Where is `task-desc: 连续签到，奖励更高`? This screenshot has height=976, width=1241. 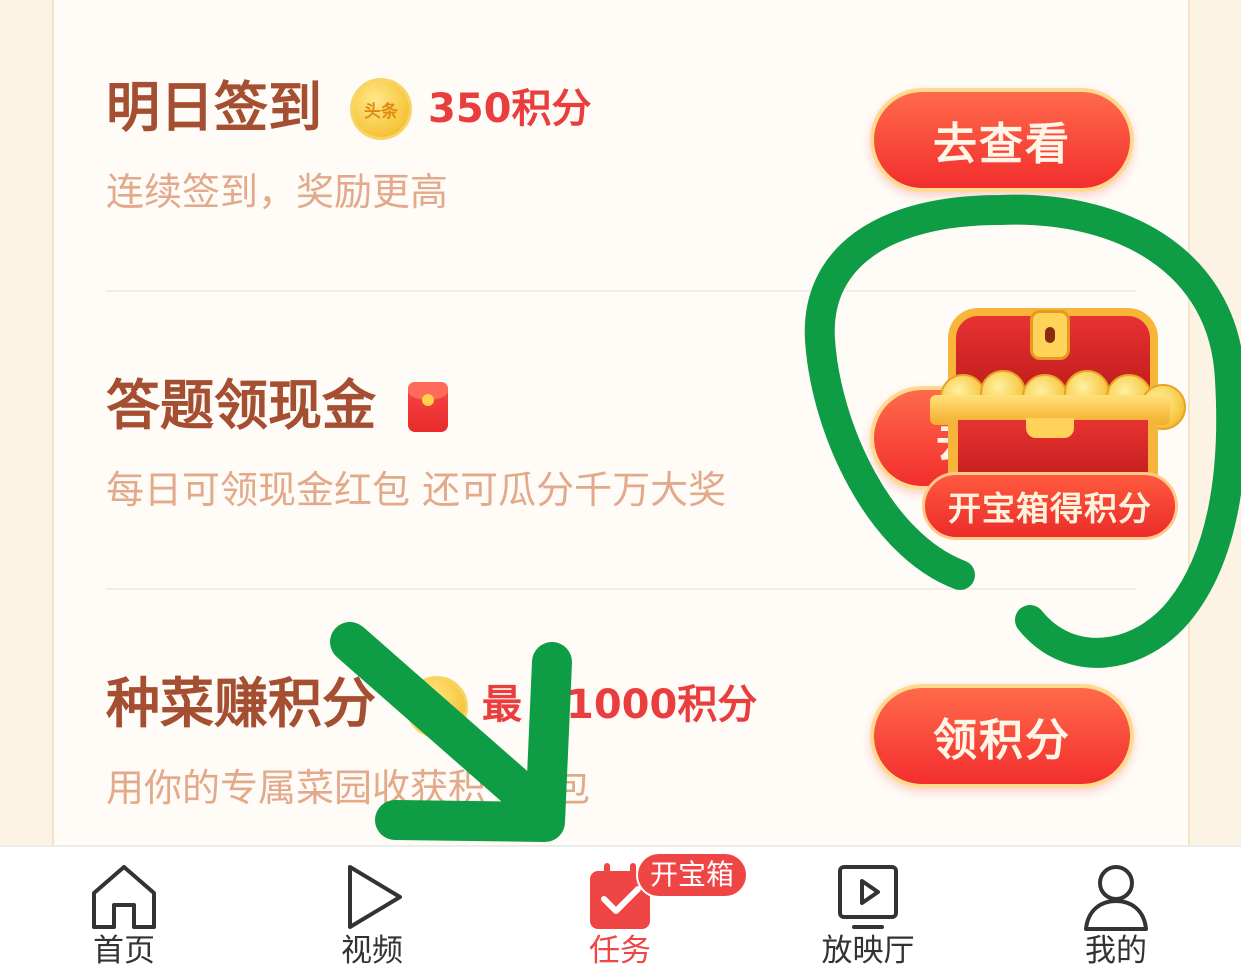
task-desc: 连续签到，奖励更高 is located at coordinates (277, 192).